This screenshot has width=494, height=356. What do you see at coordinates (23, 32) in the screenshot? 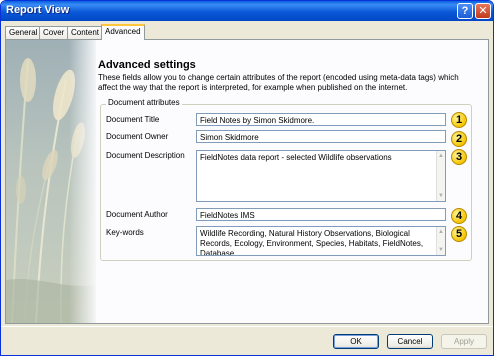
I see `tab-general: General` at bounding box center [23, 32].